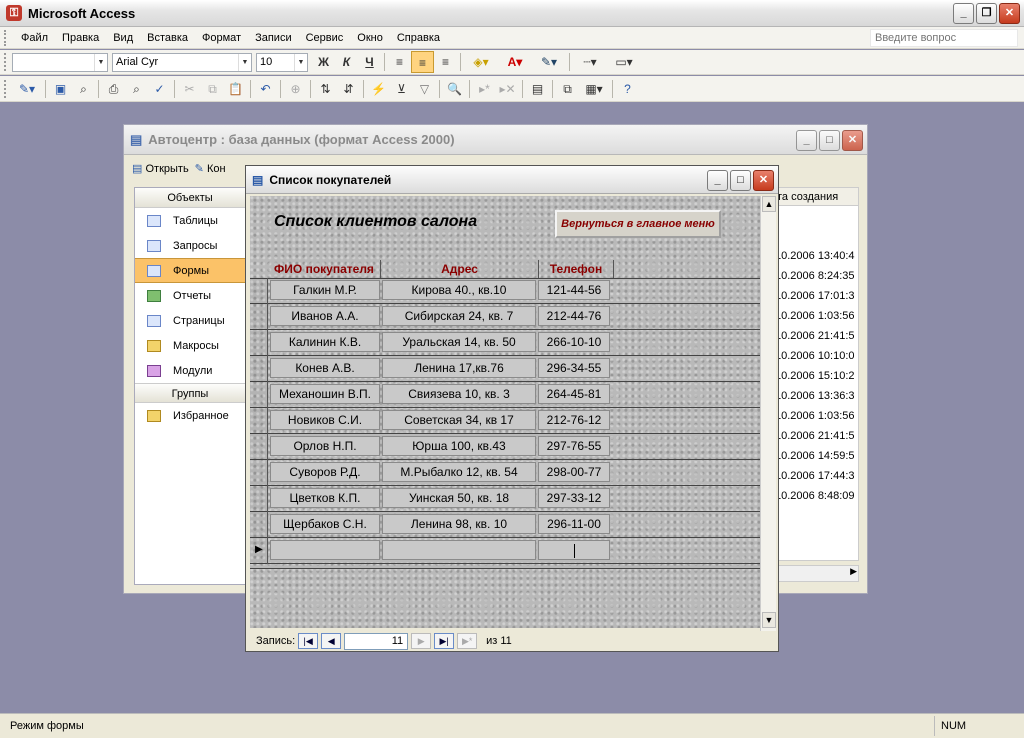 This screenshot has height=738, width=1024. Describe the element at coordinates (235, 89) in the screenshot. I see `paste-icon: 📋` at that location.